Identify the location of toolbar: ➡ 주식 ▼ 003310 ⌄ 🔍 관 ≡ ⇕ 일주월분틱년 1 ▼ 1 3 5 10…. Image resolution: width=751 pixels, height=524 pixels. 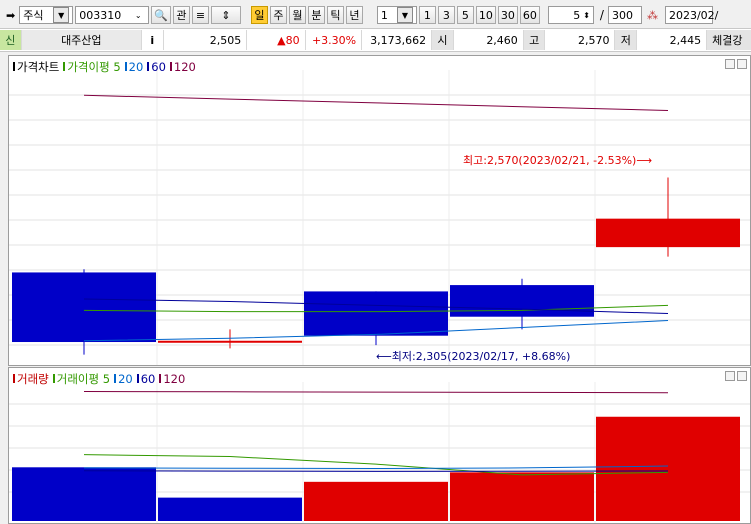
(375, 15).